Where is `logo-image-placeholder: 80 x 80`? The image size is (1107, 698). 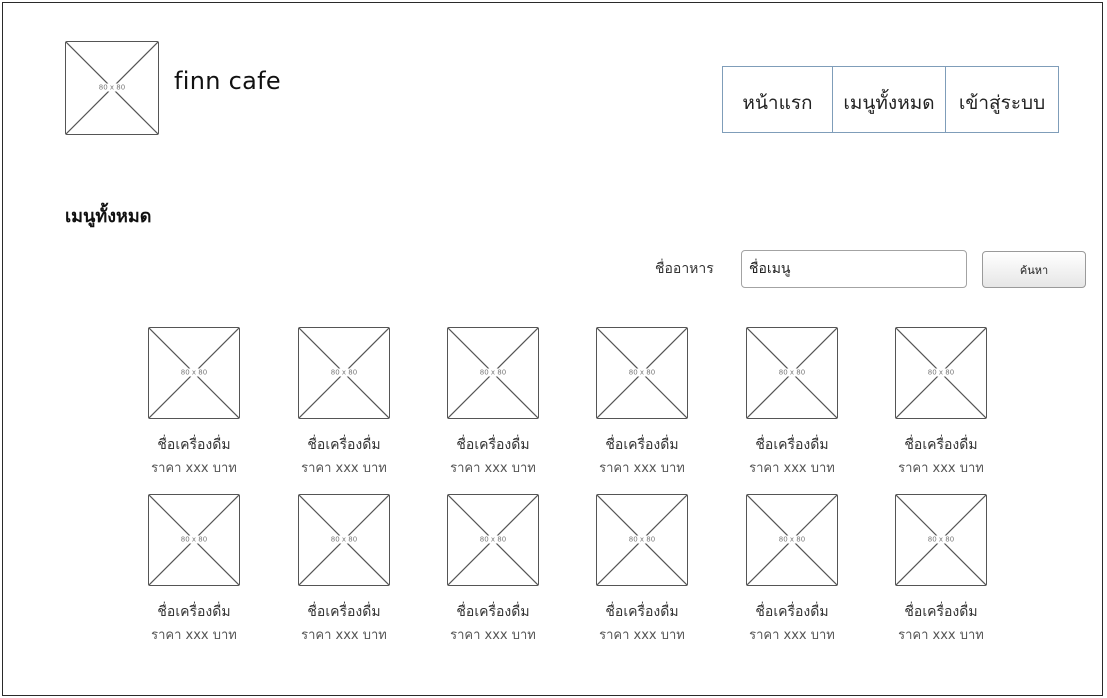 logo-image-placeholder: 80 x 80 is located at coordinates (112, 88).